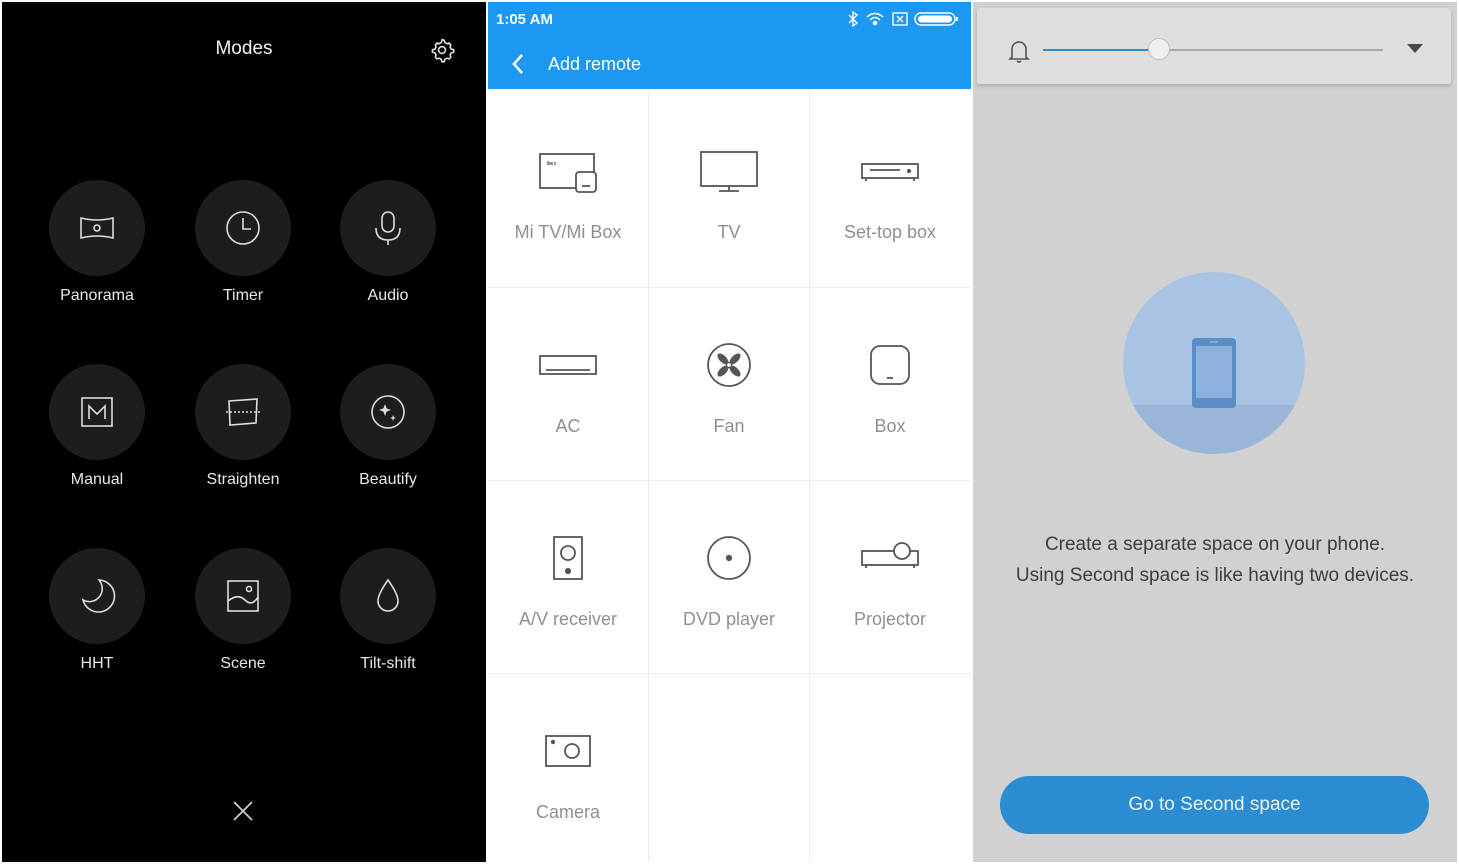  I want to click on speaker-icon, so click(568, 558).